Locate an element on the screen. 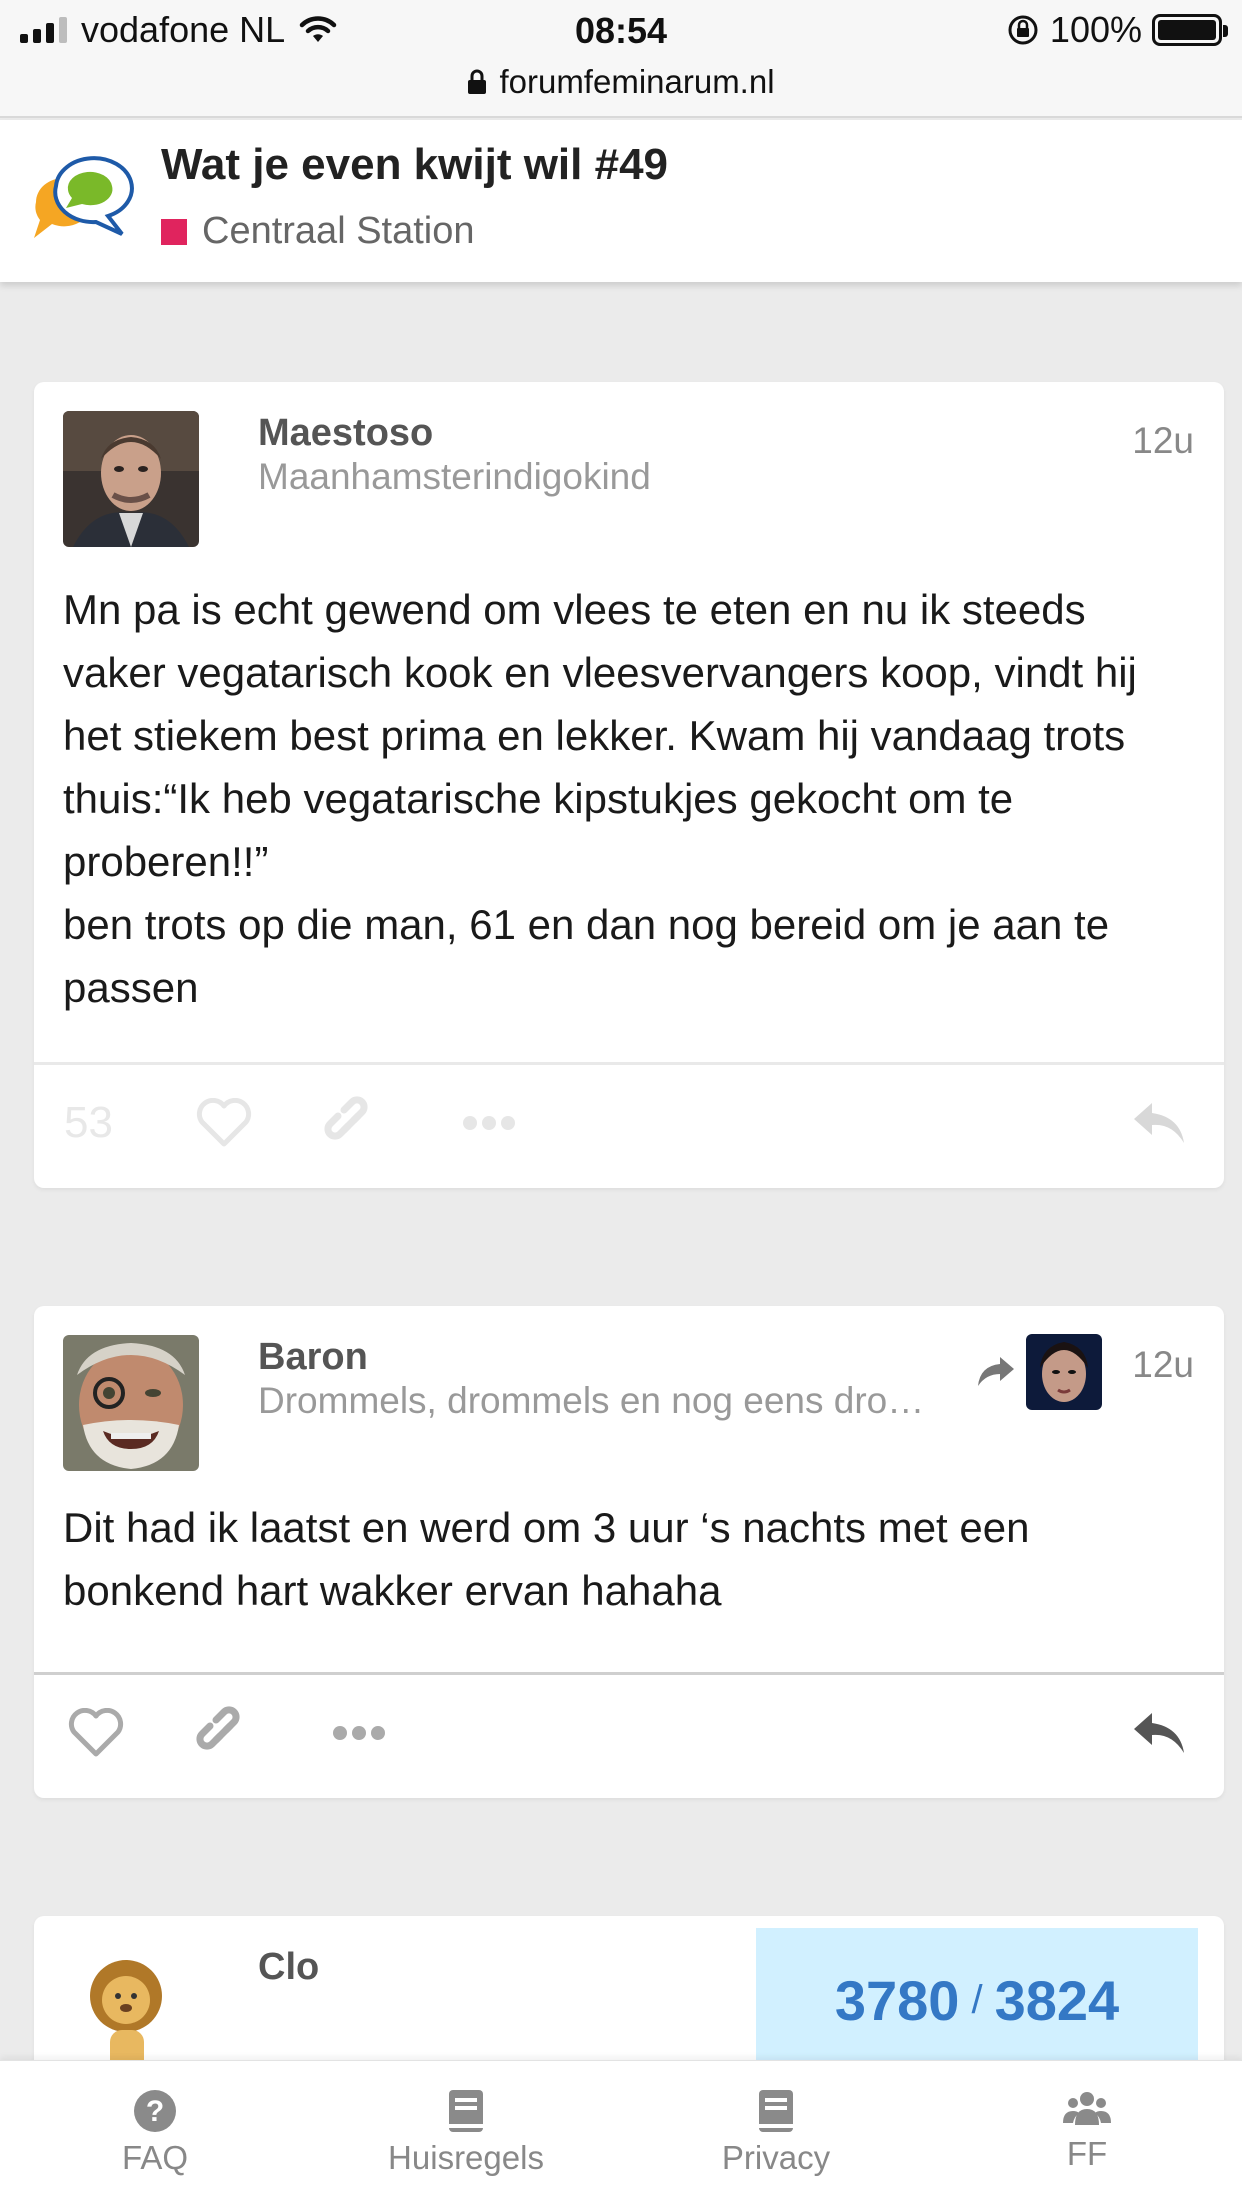  like-count: 53 is located at coordinates (88, 1123).